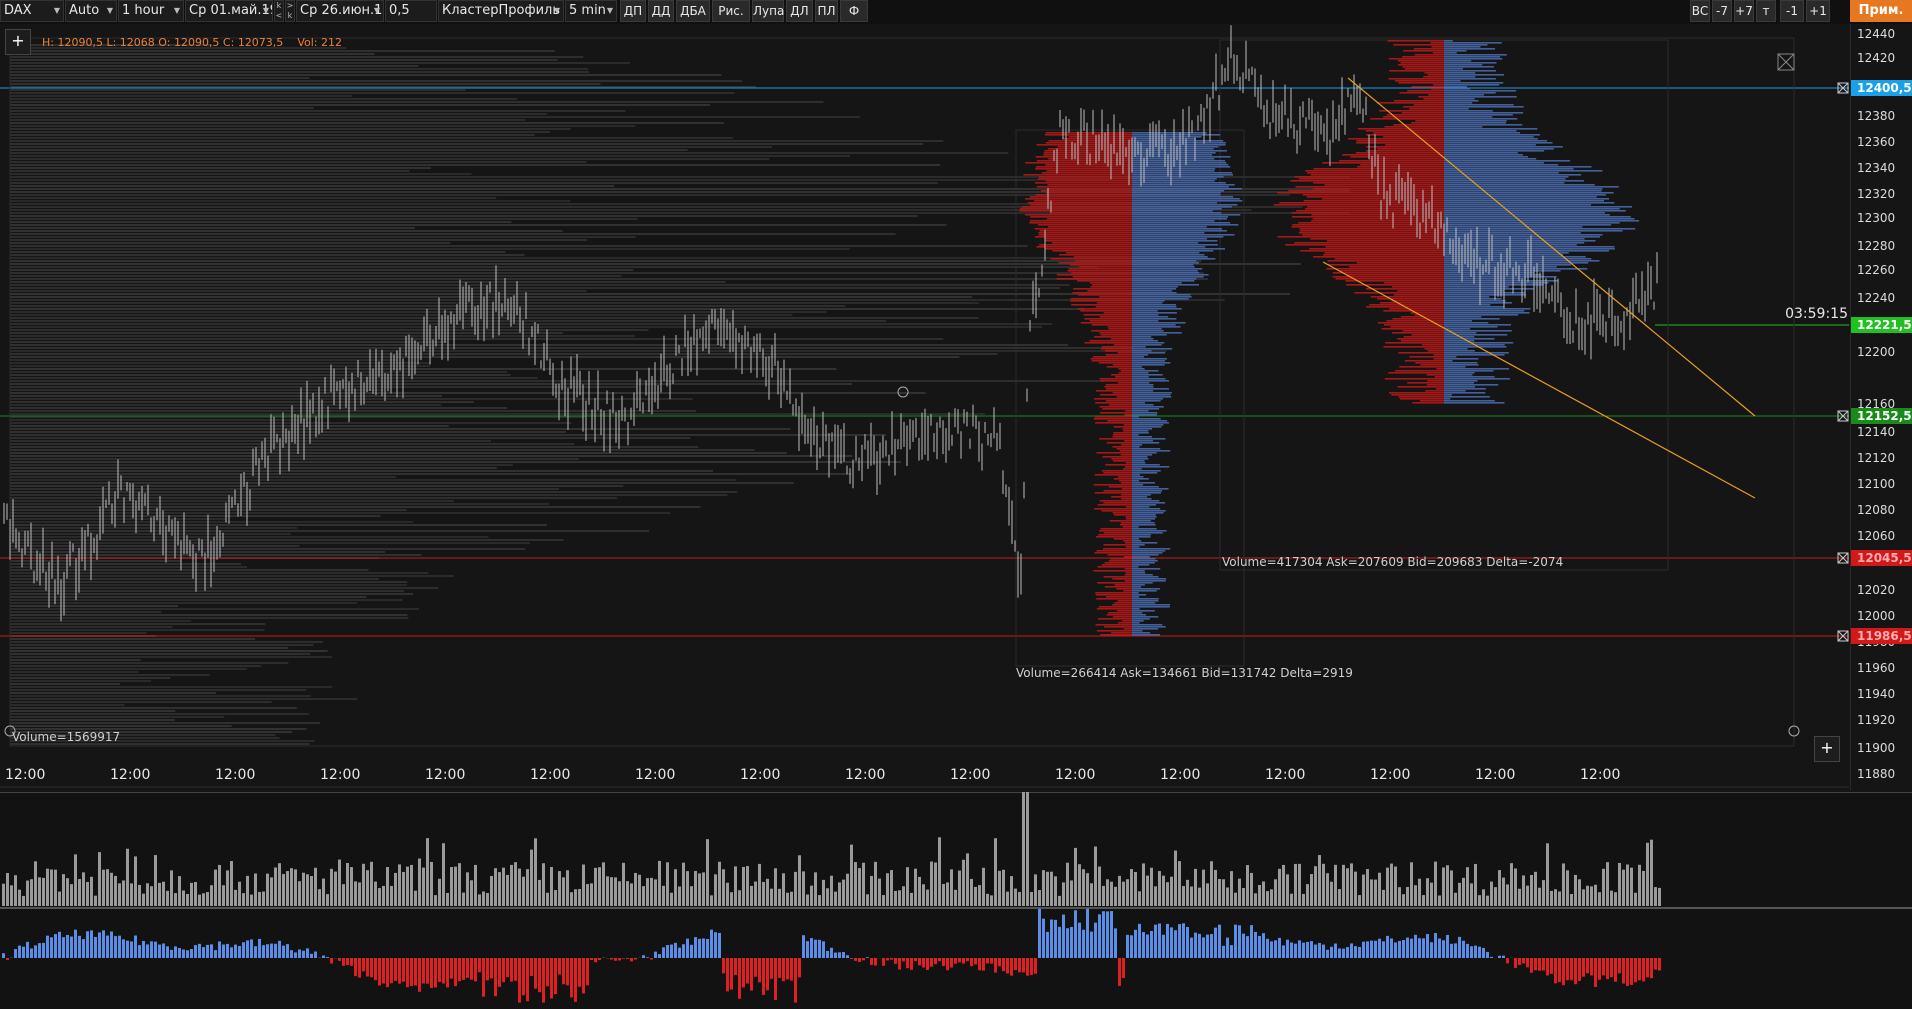  What do you see at coordinates (1881, 636) in the screenshot?
I see `price-level-tag: 11986,5` at bounding box center [1881, 636].